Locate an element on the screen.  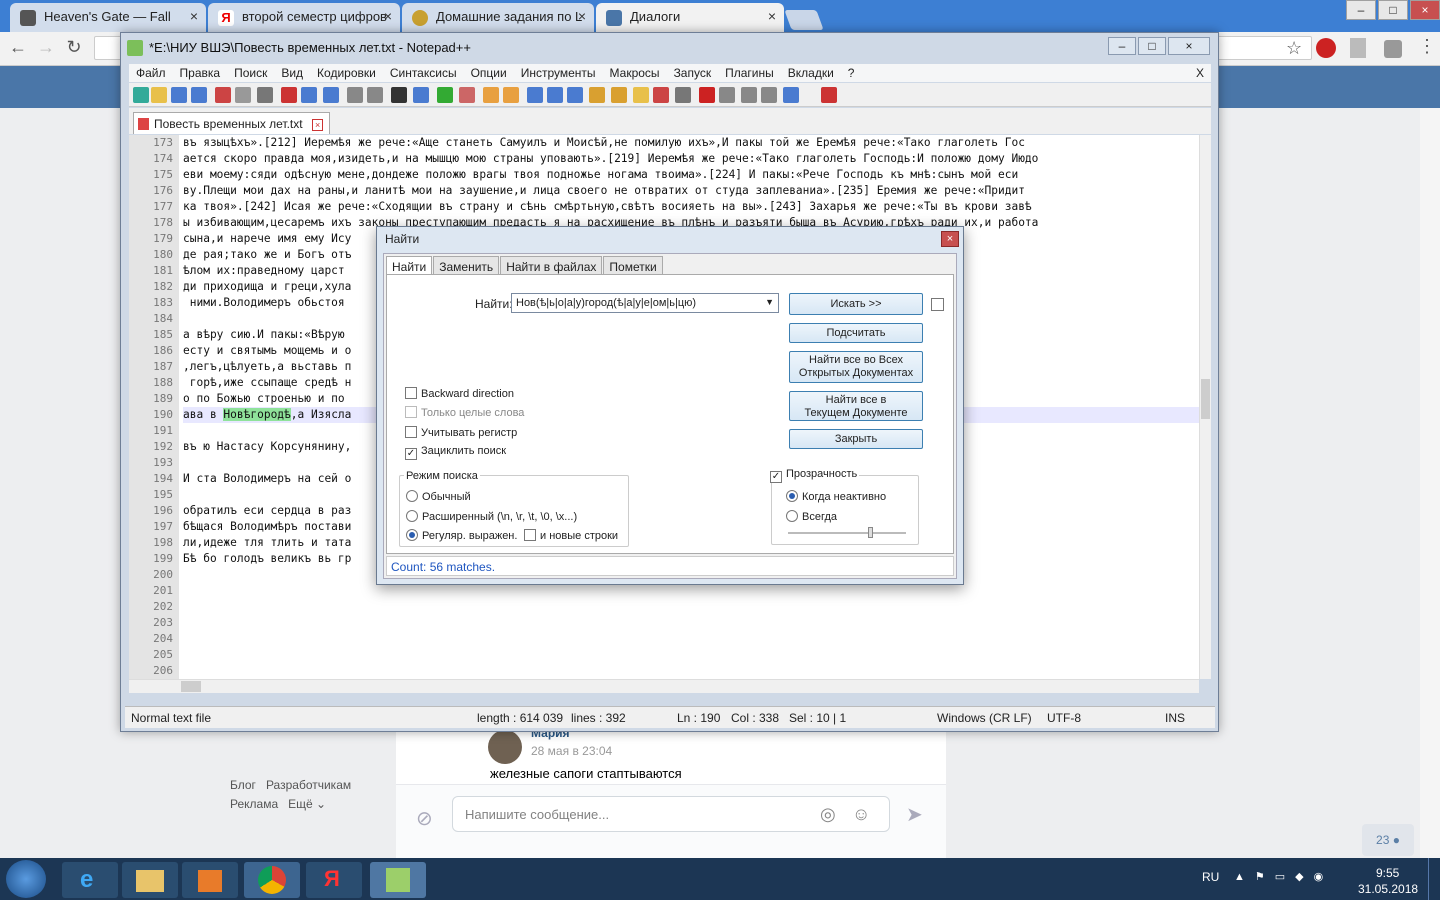
trans-always: Всегда is located at coordinates (811, 516).